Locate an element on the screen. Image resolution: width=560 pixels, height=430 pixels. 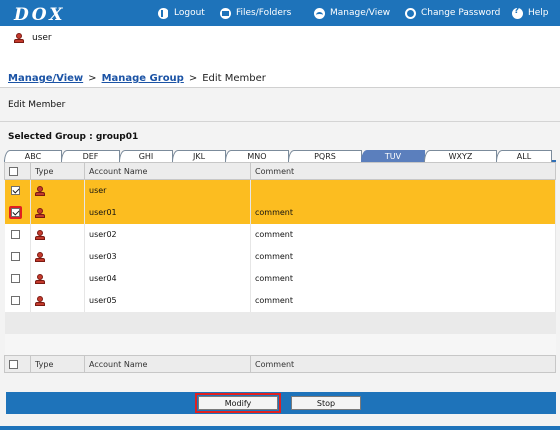
table-row: user03 comment is located at coordinates (280, 256).